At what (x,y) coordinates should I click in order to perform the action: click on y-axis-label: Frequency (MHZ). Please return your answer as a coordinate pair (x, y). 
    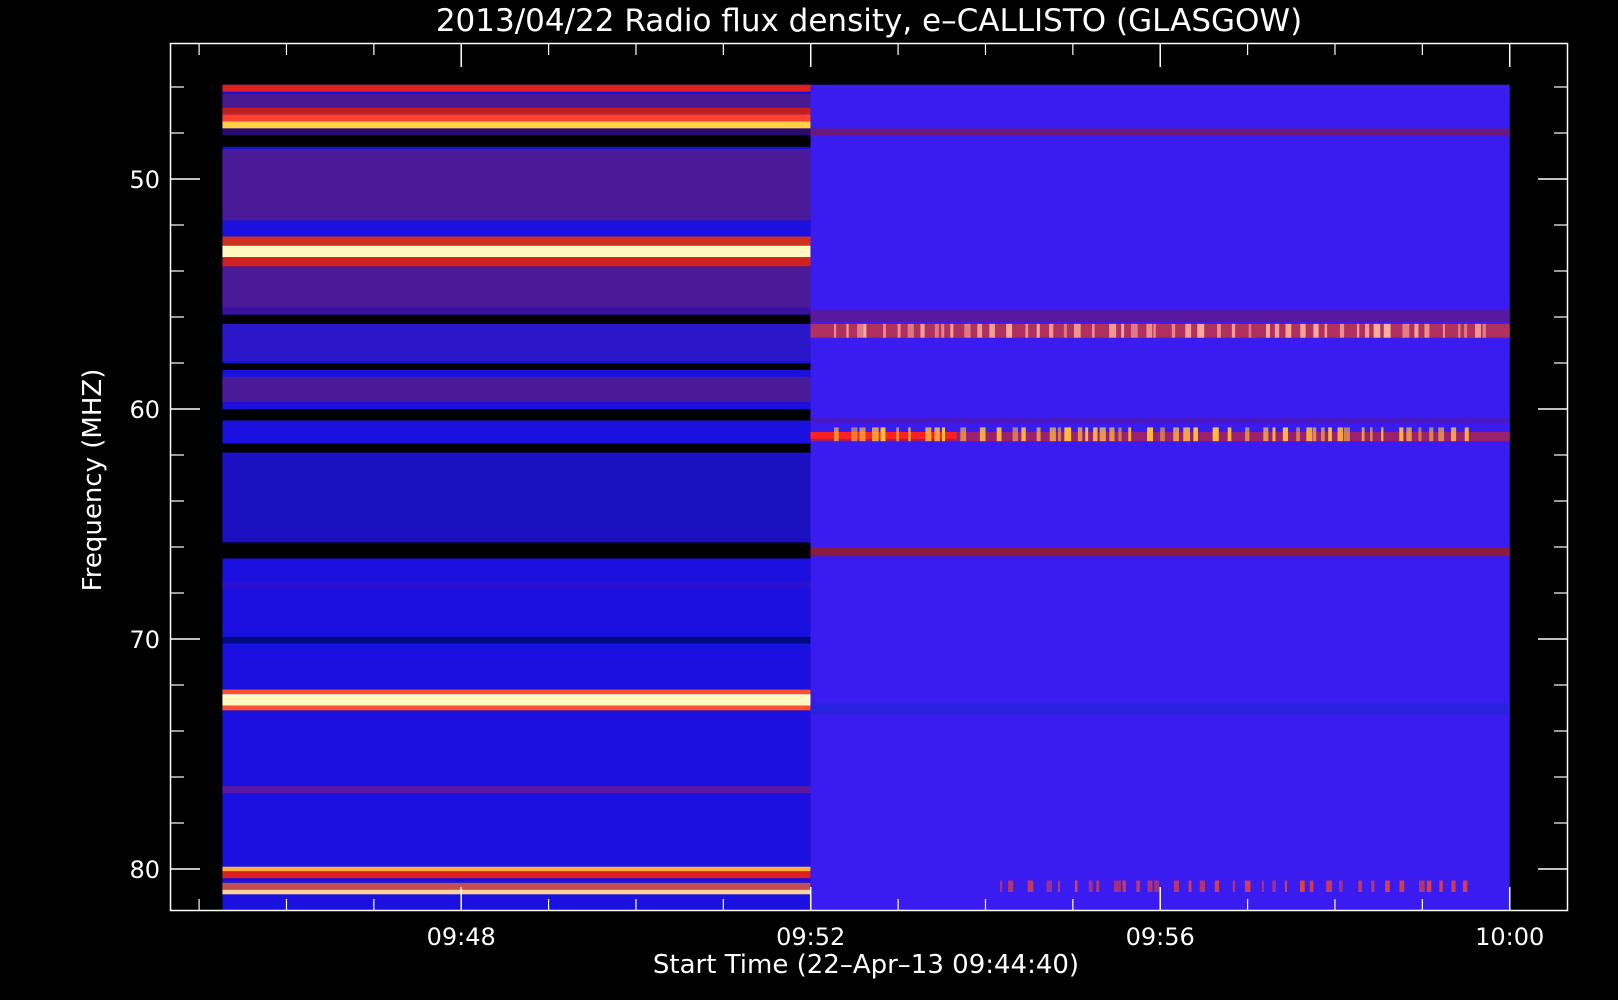
    Looking at the image, I should click on (93, 480).